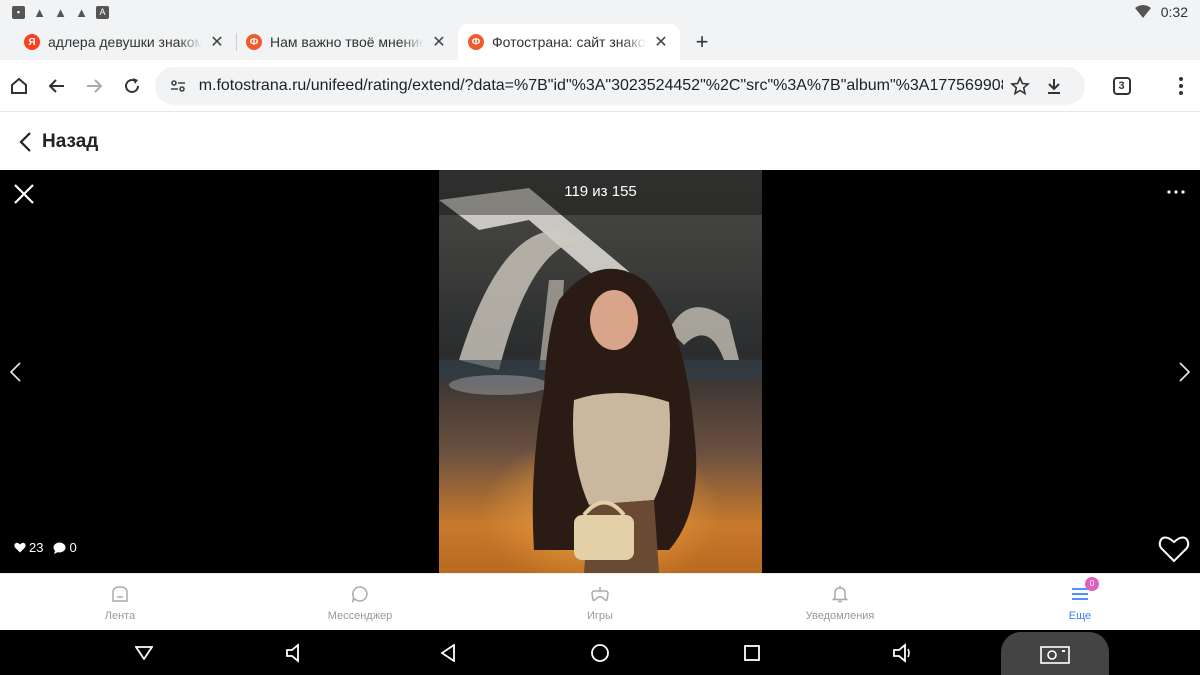 The image size is (1200, 675). What do you see at coordinates (28, 547) in the screenshot?
I see `likes-count: 23` at bounding box center [28, 547].